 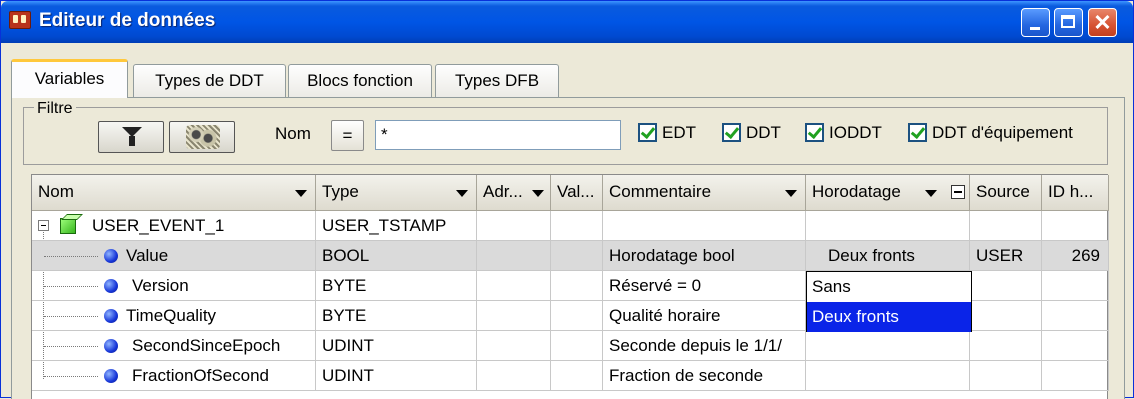 I want to click on gears-icon, so click(x=203, y=137).